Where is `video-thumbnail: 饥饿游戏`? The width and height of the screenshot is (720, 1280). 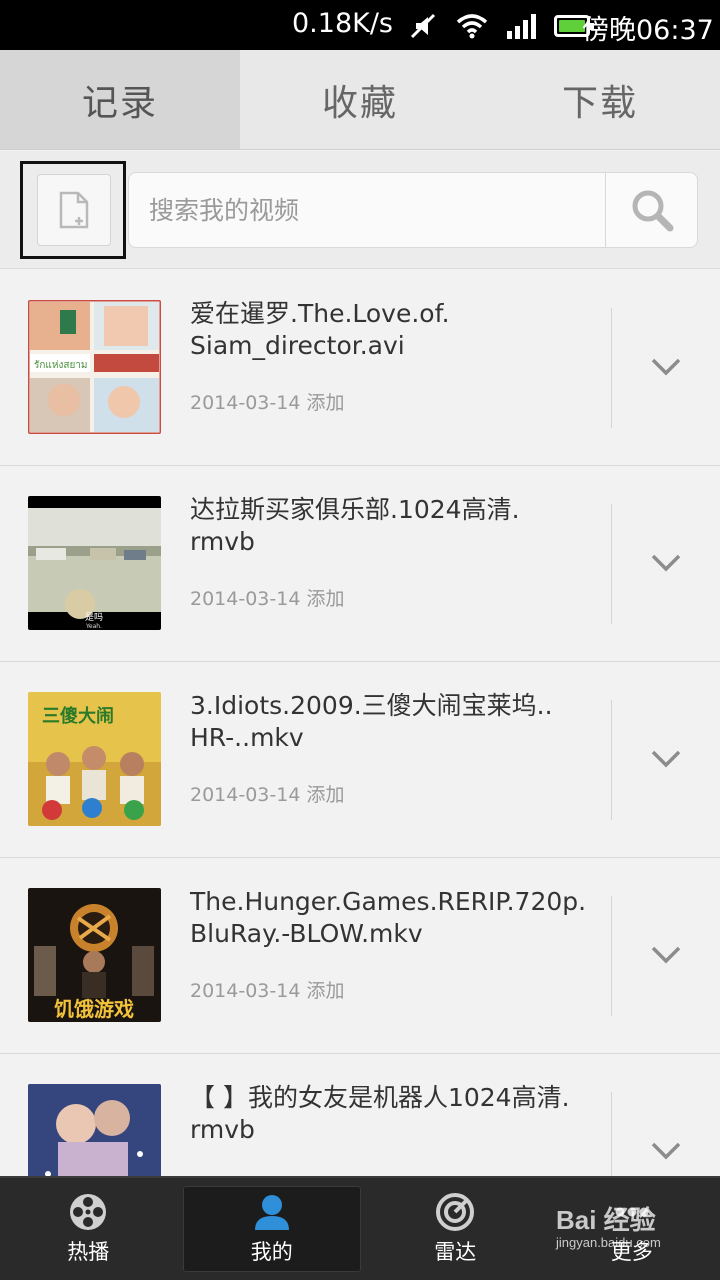
video-thumbnail: 饥饿游戏 is located at coordinates (94, 955).